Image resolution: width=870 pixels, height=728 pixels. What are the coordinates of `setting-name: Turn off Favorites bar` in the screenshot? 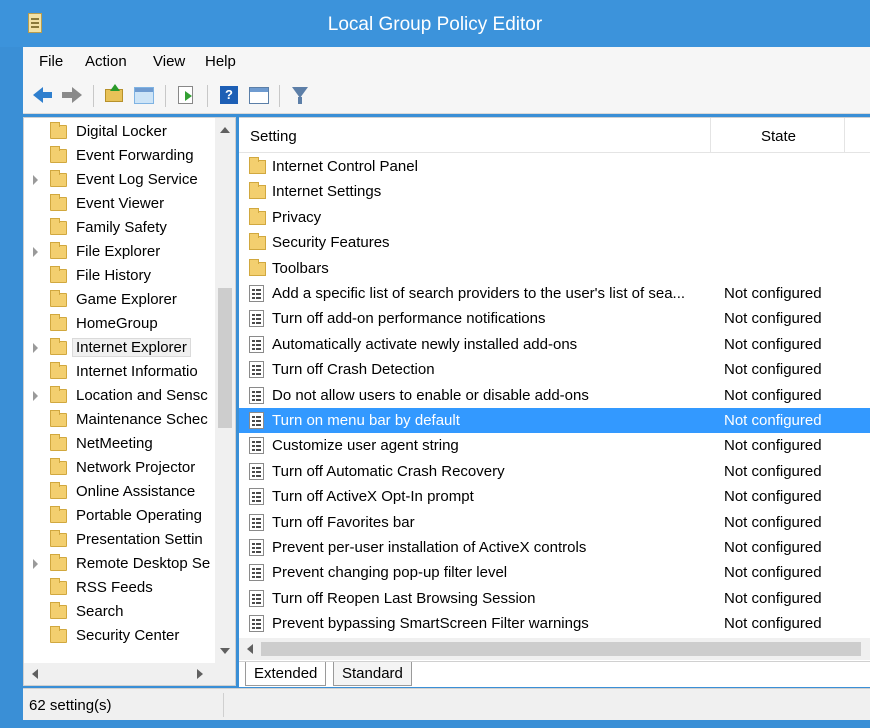 It's located at (343, 522).